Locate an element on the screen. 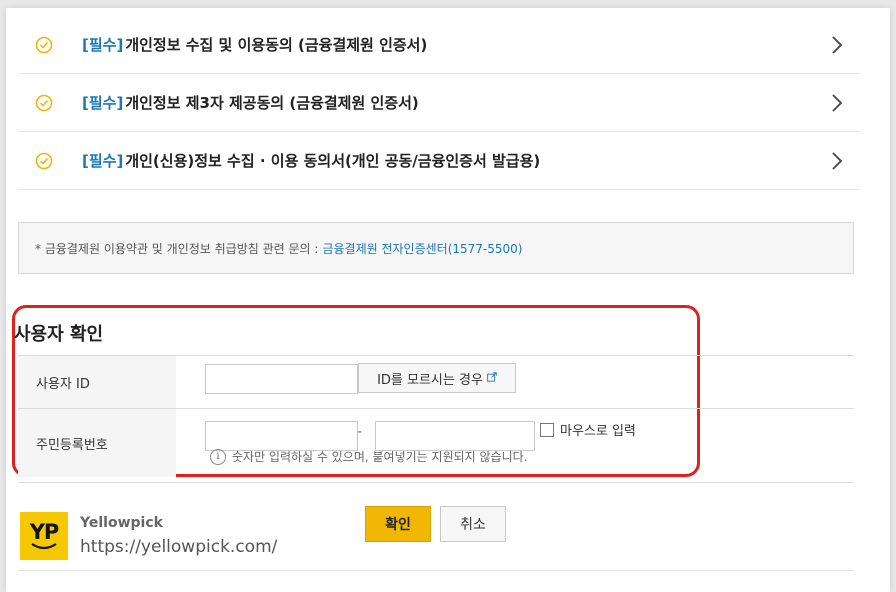 The height and width of the screenshot is (592, 896). external-link-icon is located at coordinates (492, 378).